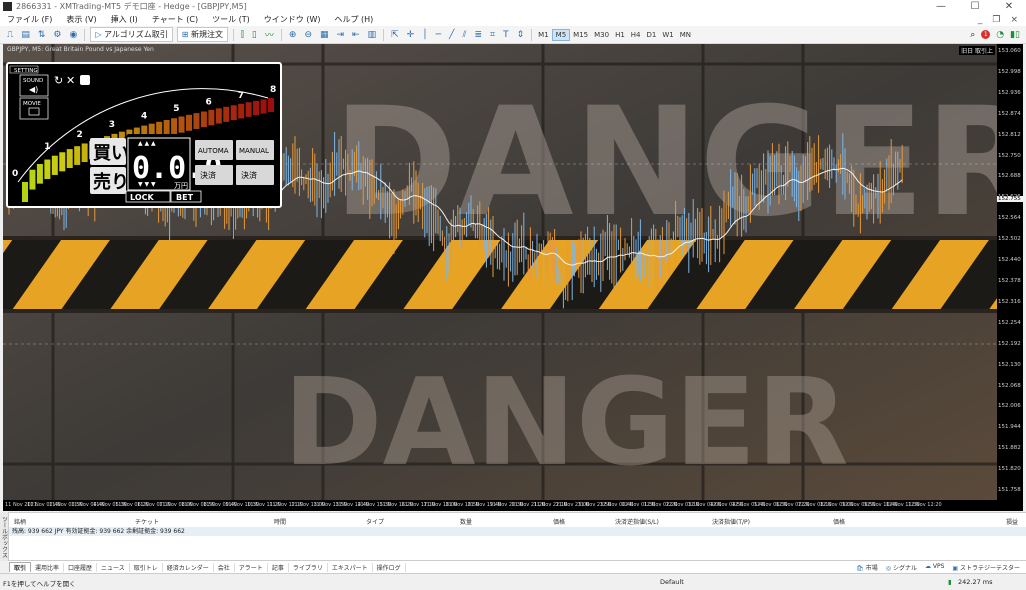 The image size is (1026, 590). What do you see at coordinates (375, 521) in the screenshot?
I see `col-type: タイプ` at bounding box center [375, 521].